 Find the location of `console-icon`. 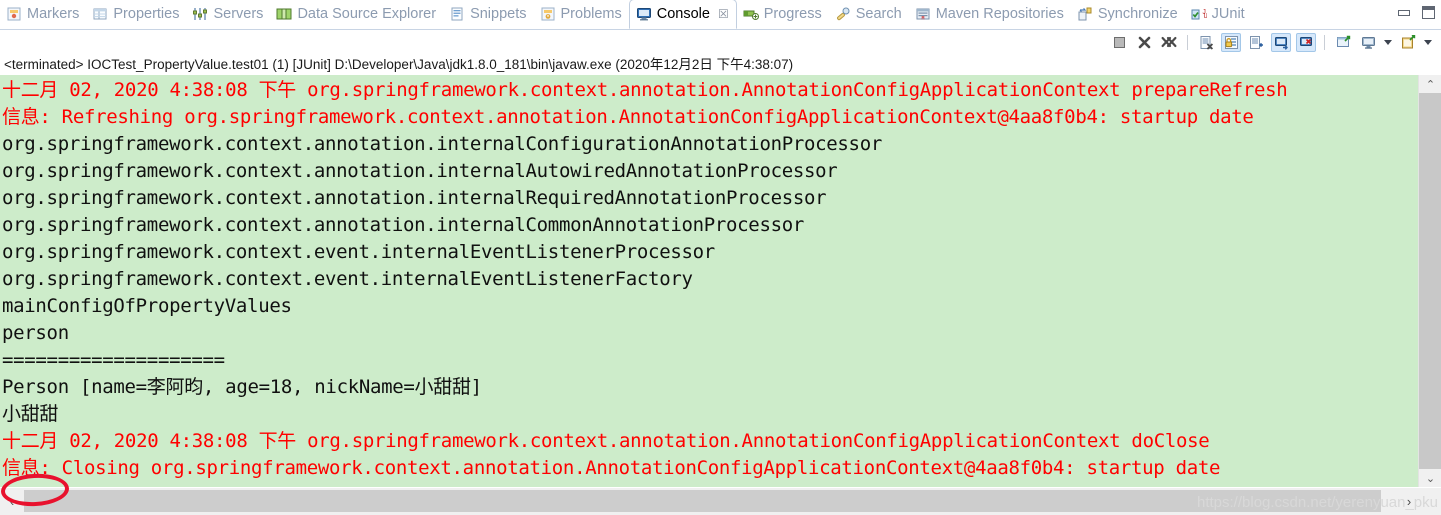

console-icon is located at coordinates (644, 14).